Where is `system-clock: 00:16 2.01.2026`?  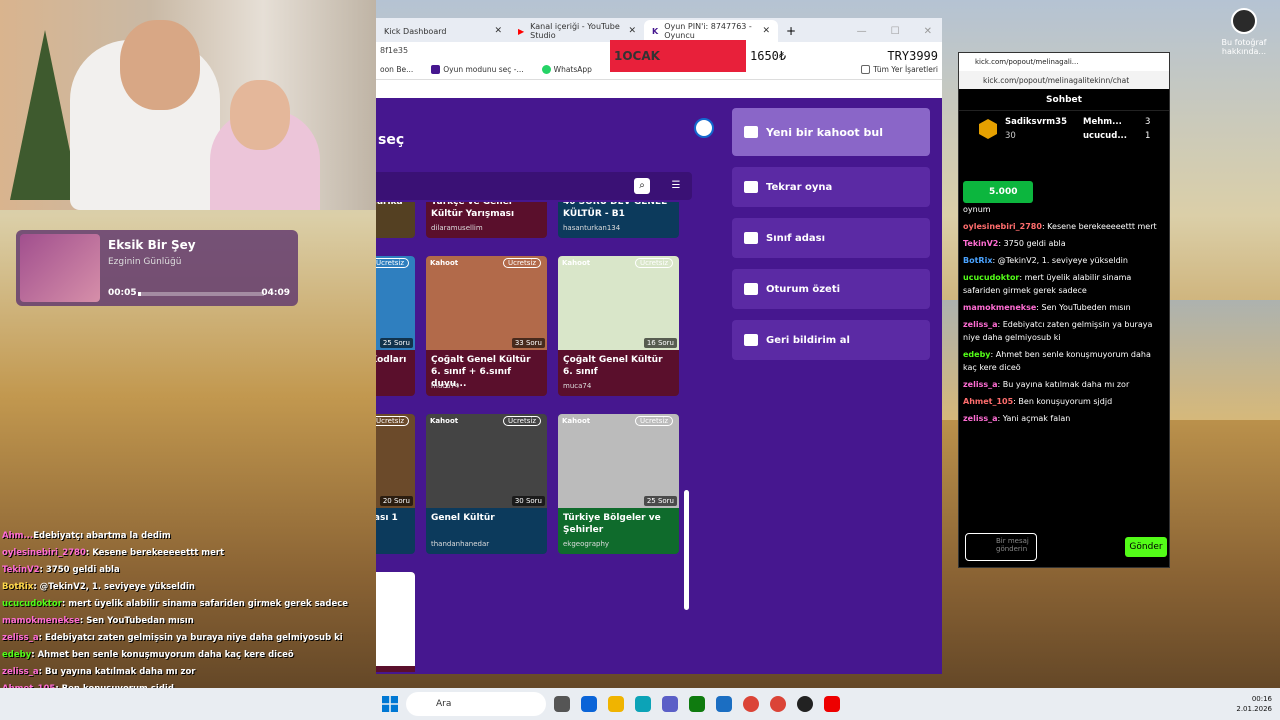 system-clock: 00:16 2.01.2026 is located at coordinates (1254, 704).